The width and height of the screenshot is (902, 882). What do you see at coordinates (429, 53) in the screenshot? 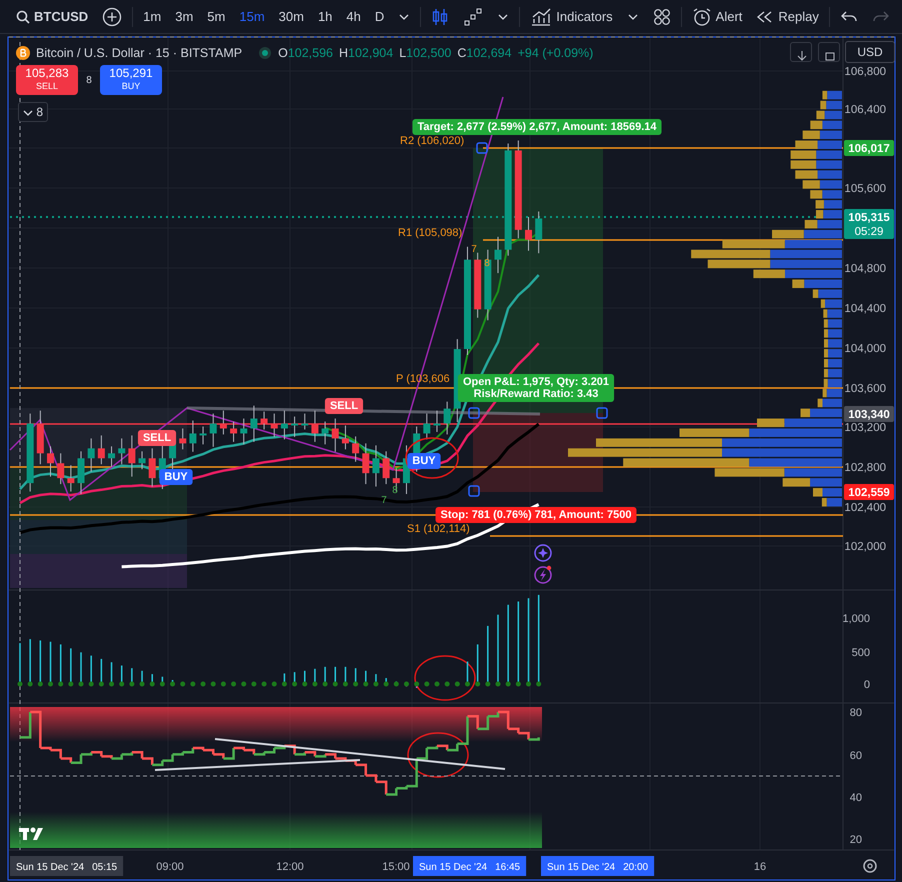
I see `ohlc-value: 102,500` at bounding box center [429, 53].